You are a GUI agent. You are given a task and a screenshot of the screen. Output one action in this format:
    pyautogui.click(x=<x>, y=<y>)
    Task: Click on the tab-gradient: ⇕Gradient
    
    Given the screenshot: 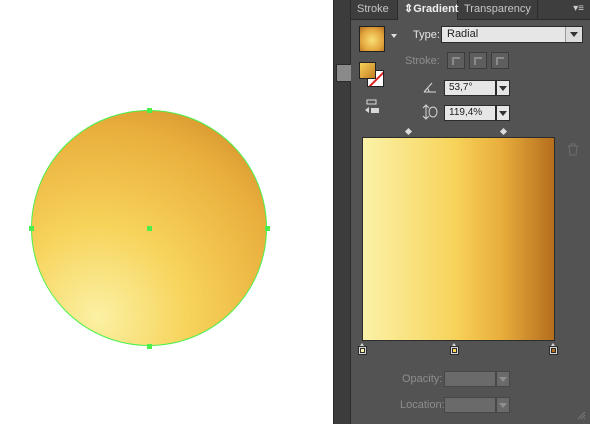 What is the action you would take?
    pyautogui.click(x=428, y=10)
    